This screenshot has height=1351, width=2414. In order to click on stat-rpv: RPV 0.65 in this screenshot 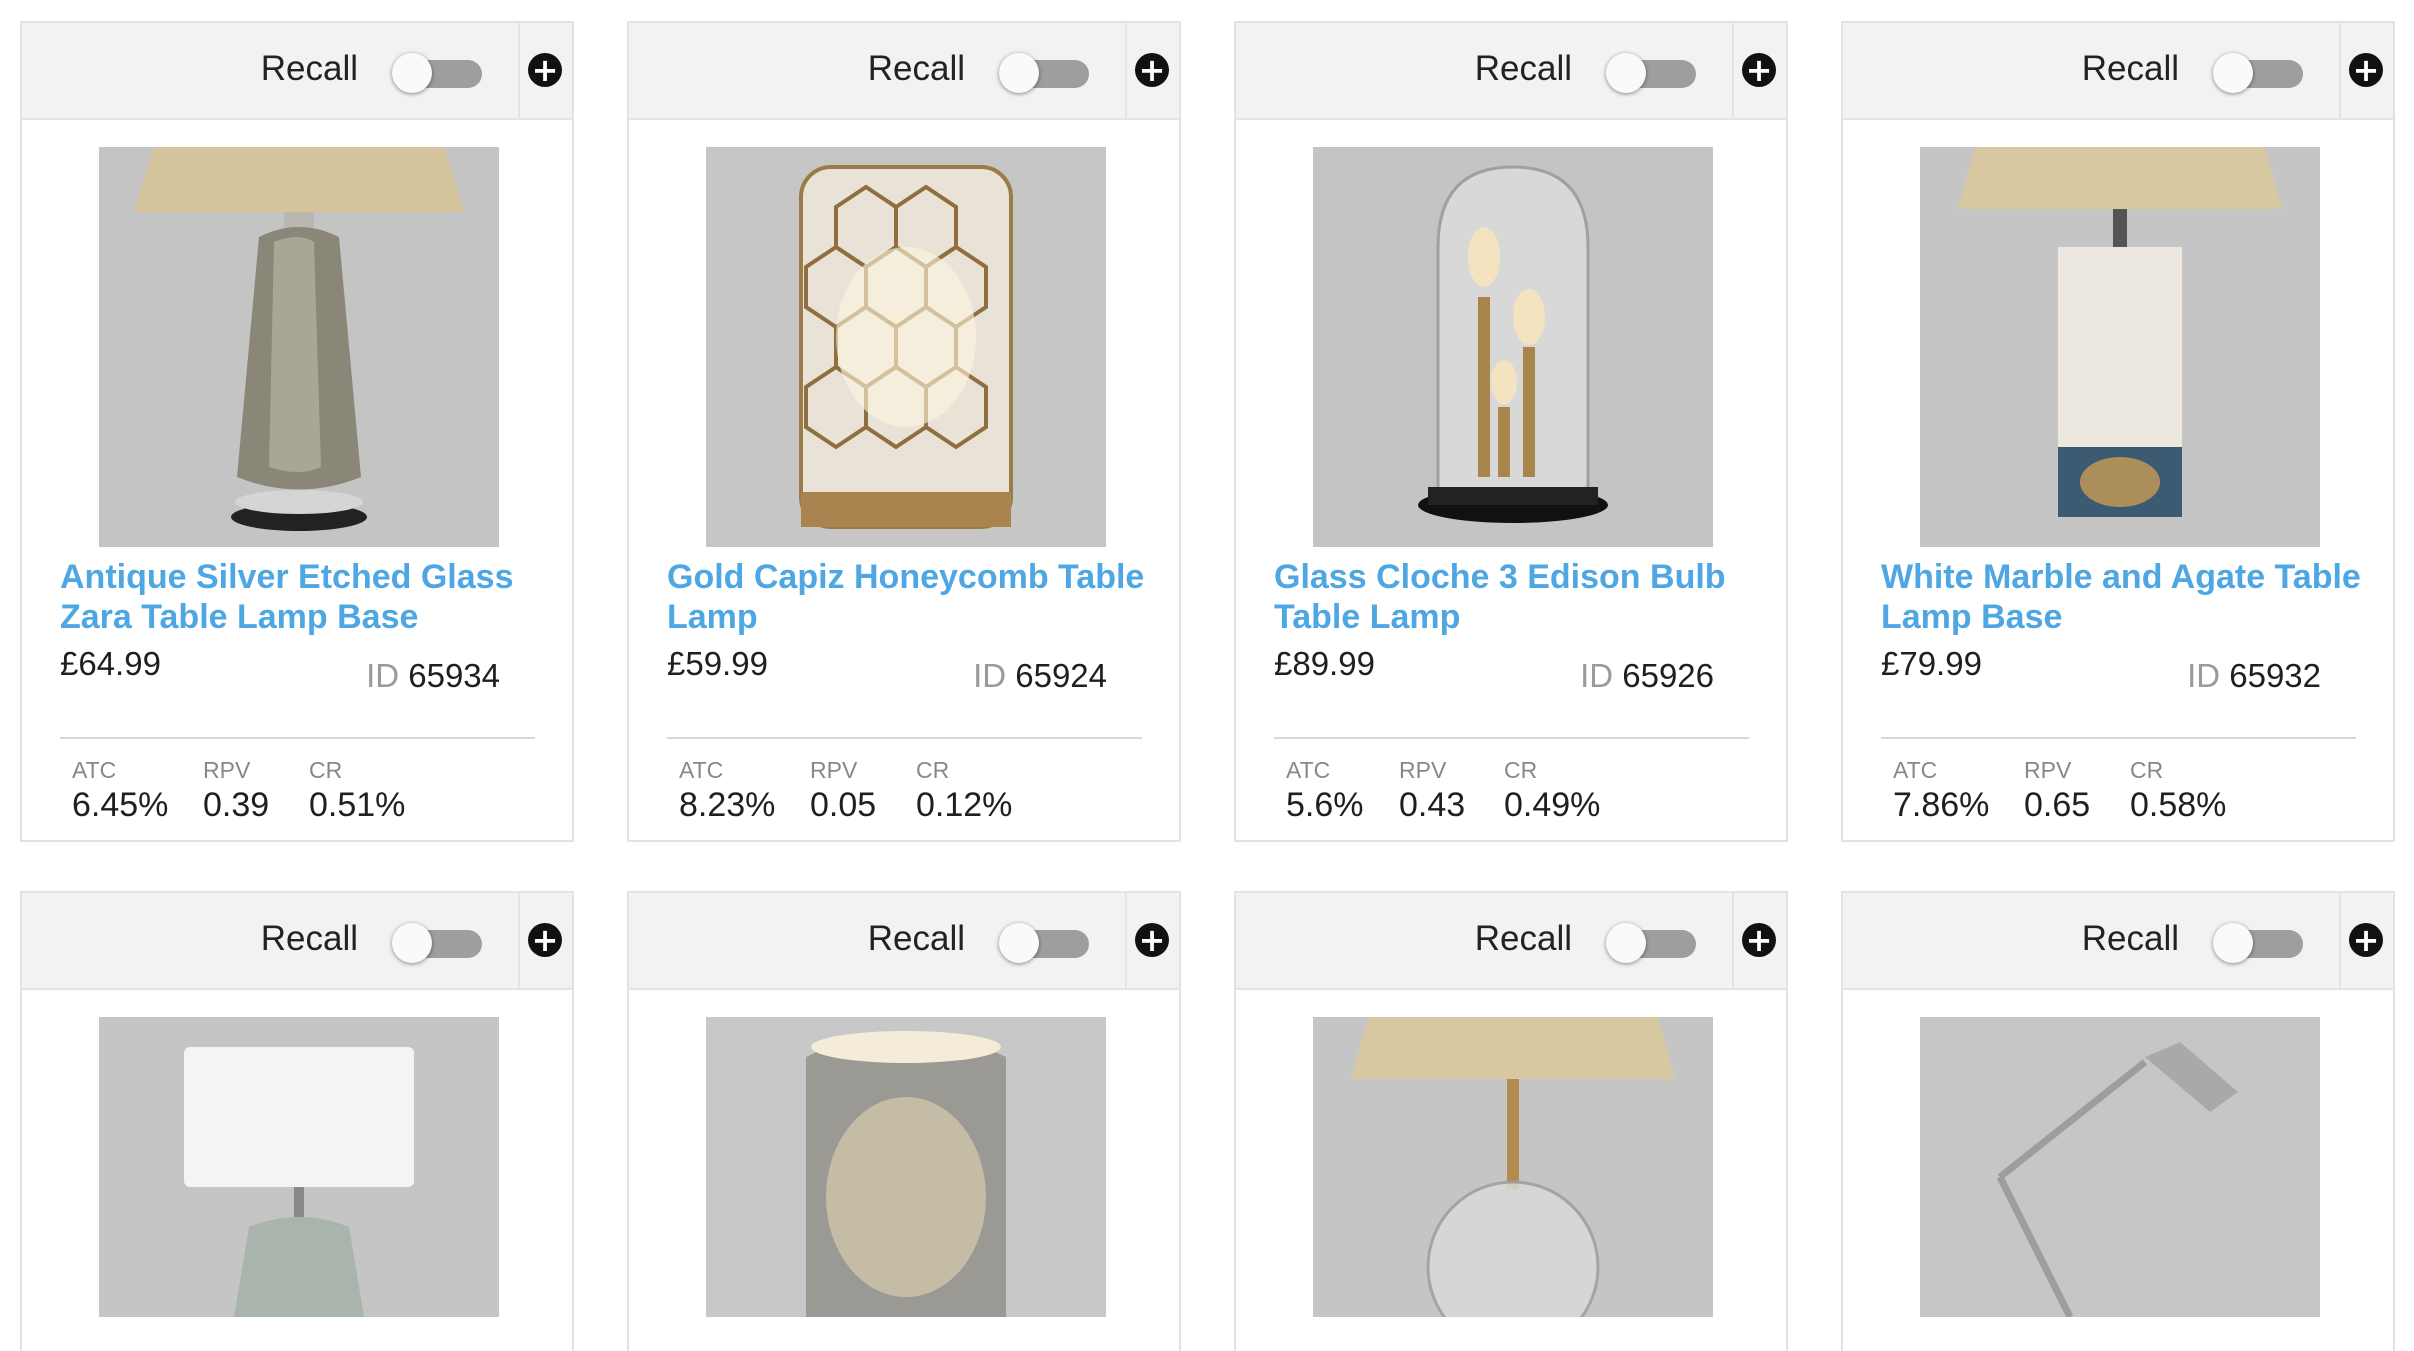, I will do `click(2057, 790)`.